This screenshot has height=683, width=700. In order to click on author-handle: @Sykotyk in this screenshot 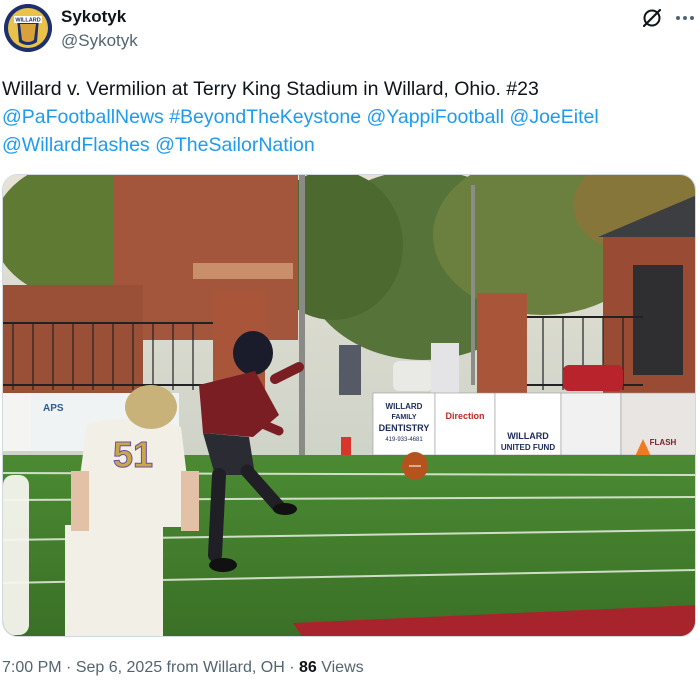, I will do `click(99, 41)`.